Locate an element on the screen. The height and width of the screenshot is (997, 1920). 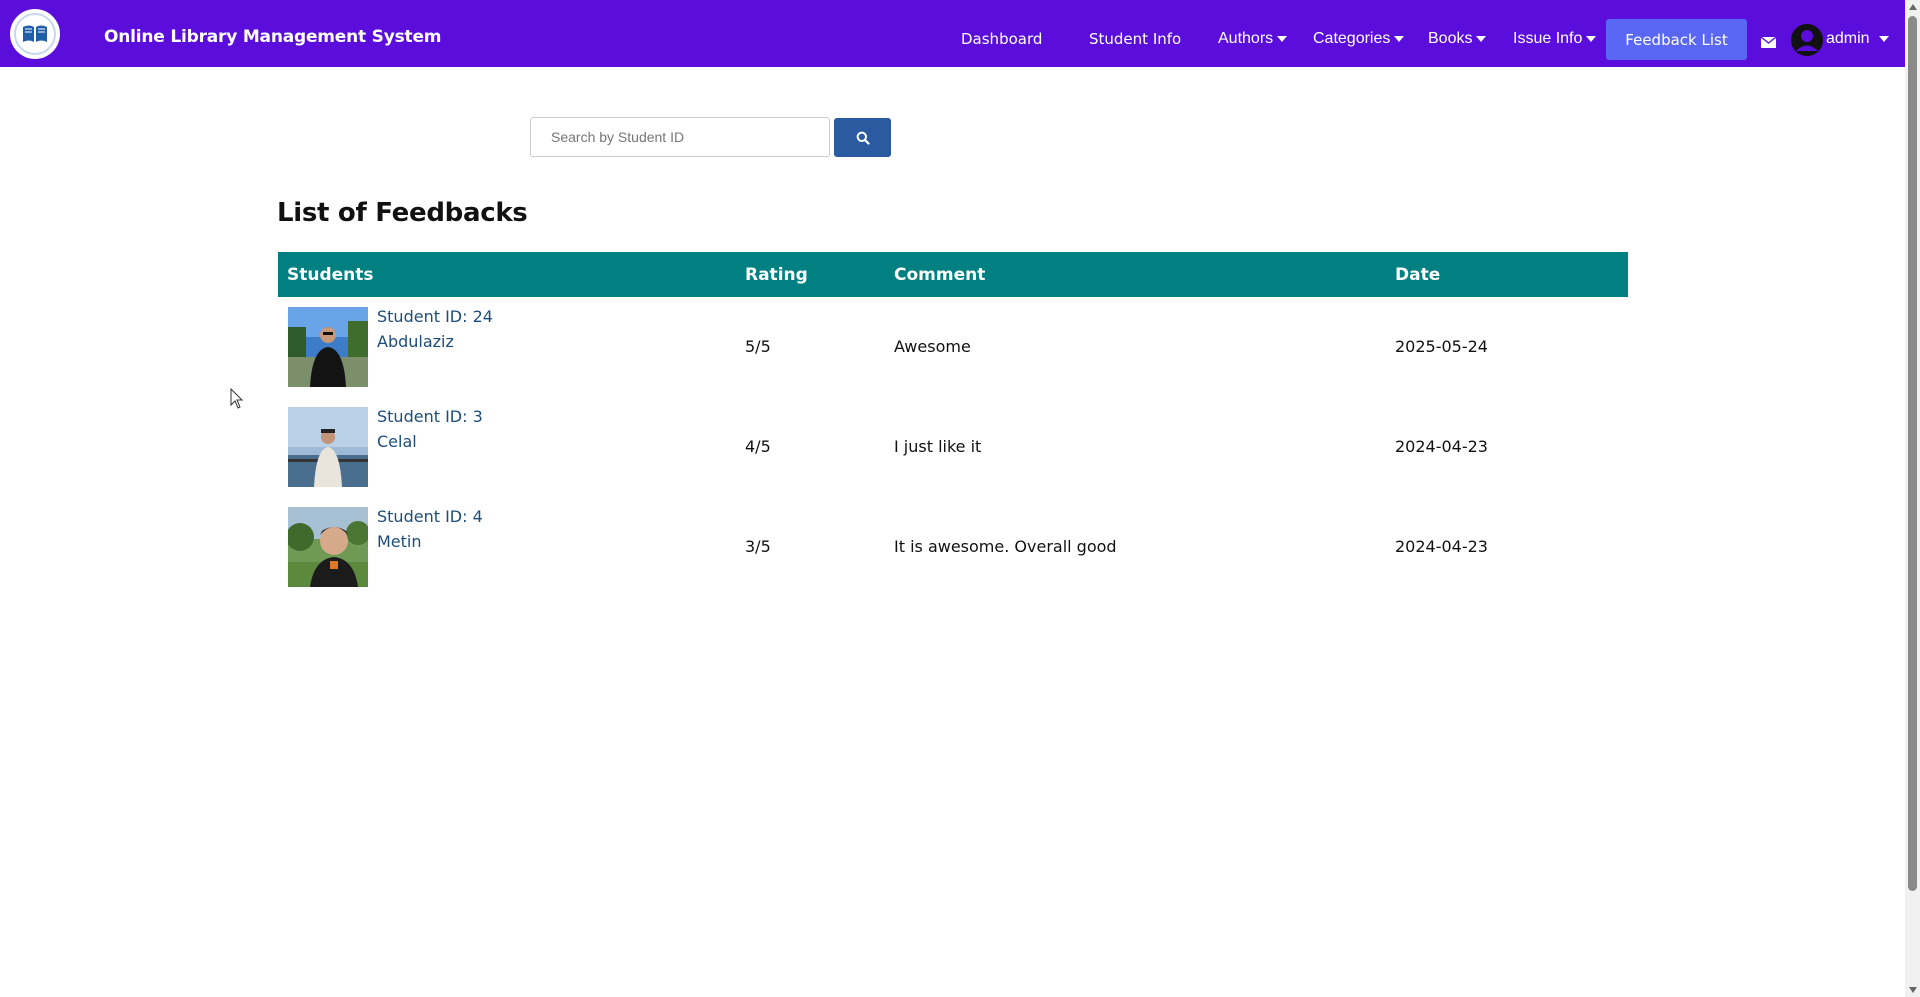
scroll-up-icon is located at coordinates (1913, 7).